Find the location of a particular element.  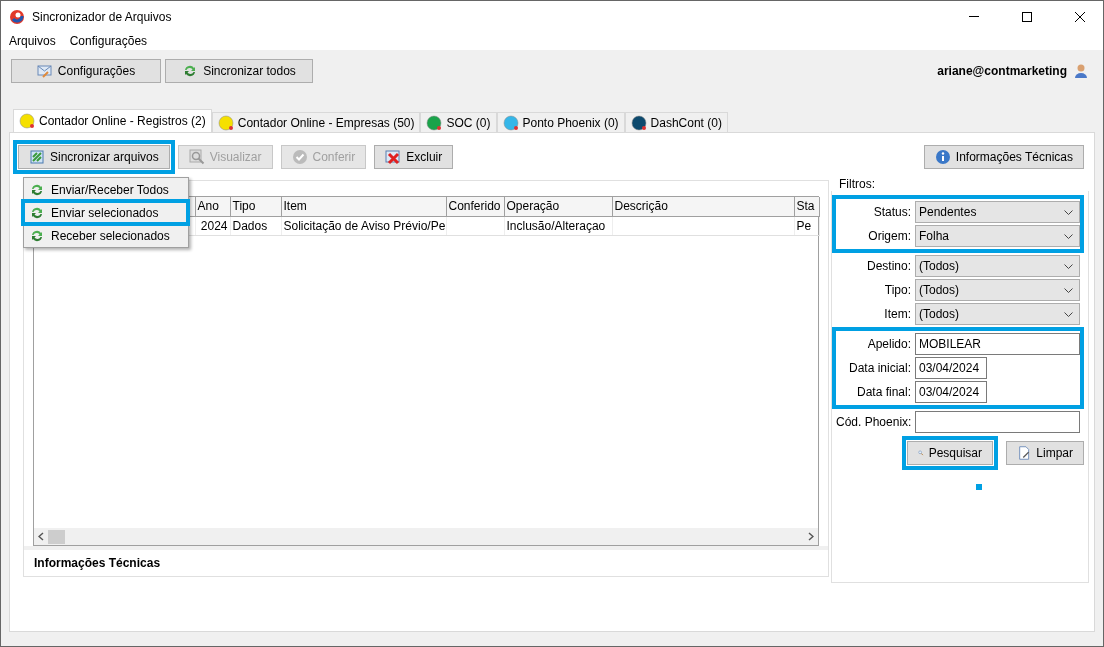

grid-icon is located at coordinates (37, 156).